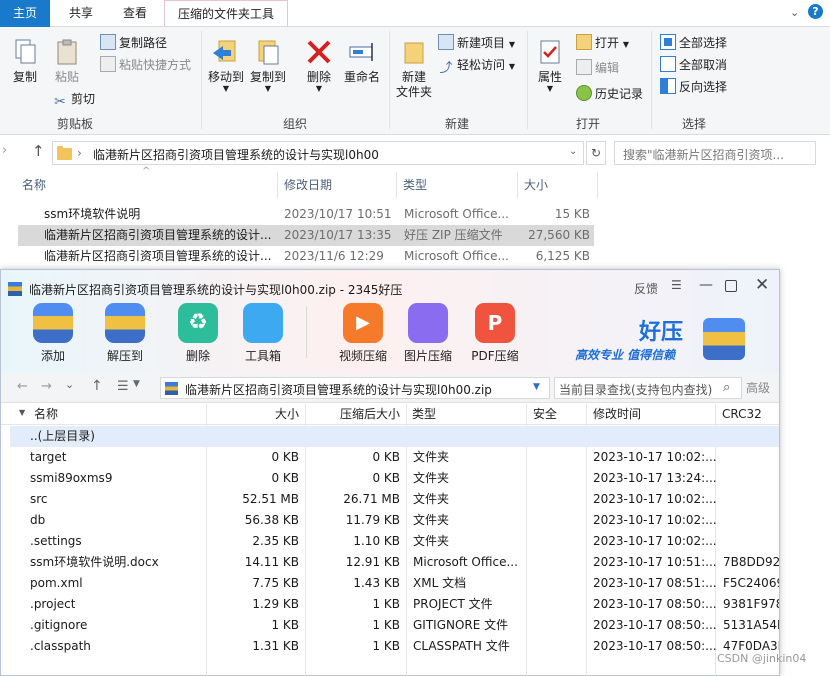 The width and height of the screenshot is (830, 676). Describe the element at coordinates (676, 285) in the screenshot. I see `menu-icon: ☰` at that location.